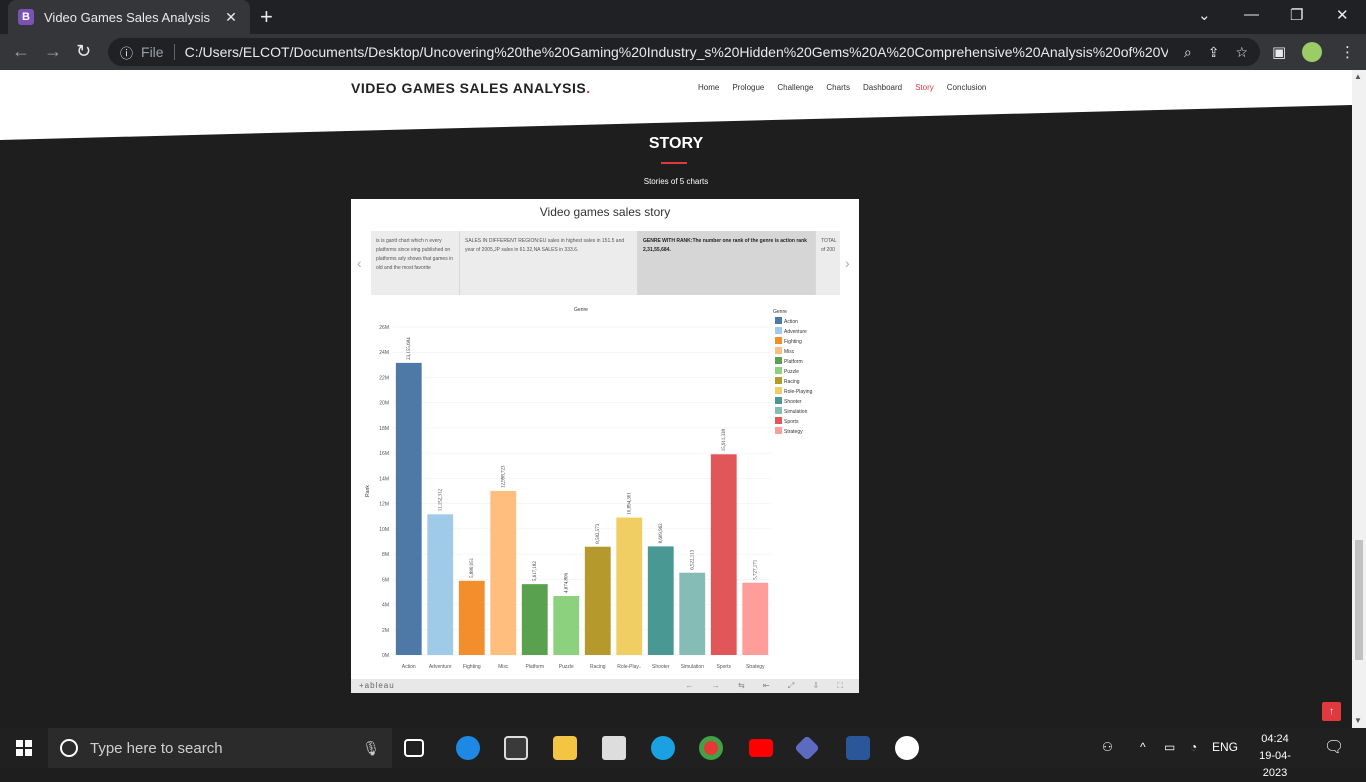 This screenshot has height=782, width=1366. I want to click on story-title: Video games sales story, so click(605, 212).